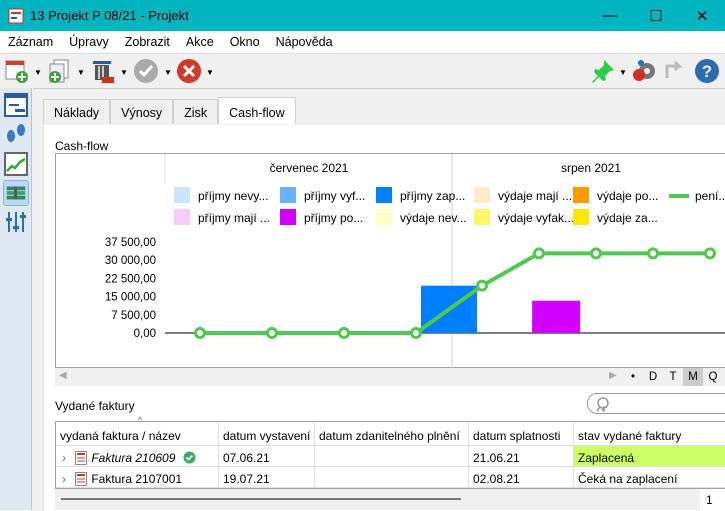 This screenshot has width=725, height=511. What do you see at coordinates (656, 15) in the screenshot?
I see `maximize-button: ☐` at bounding box center [656, 15].